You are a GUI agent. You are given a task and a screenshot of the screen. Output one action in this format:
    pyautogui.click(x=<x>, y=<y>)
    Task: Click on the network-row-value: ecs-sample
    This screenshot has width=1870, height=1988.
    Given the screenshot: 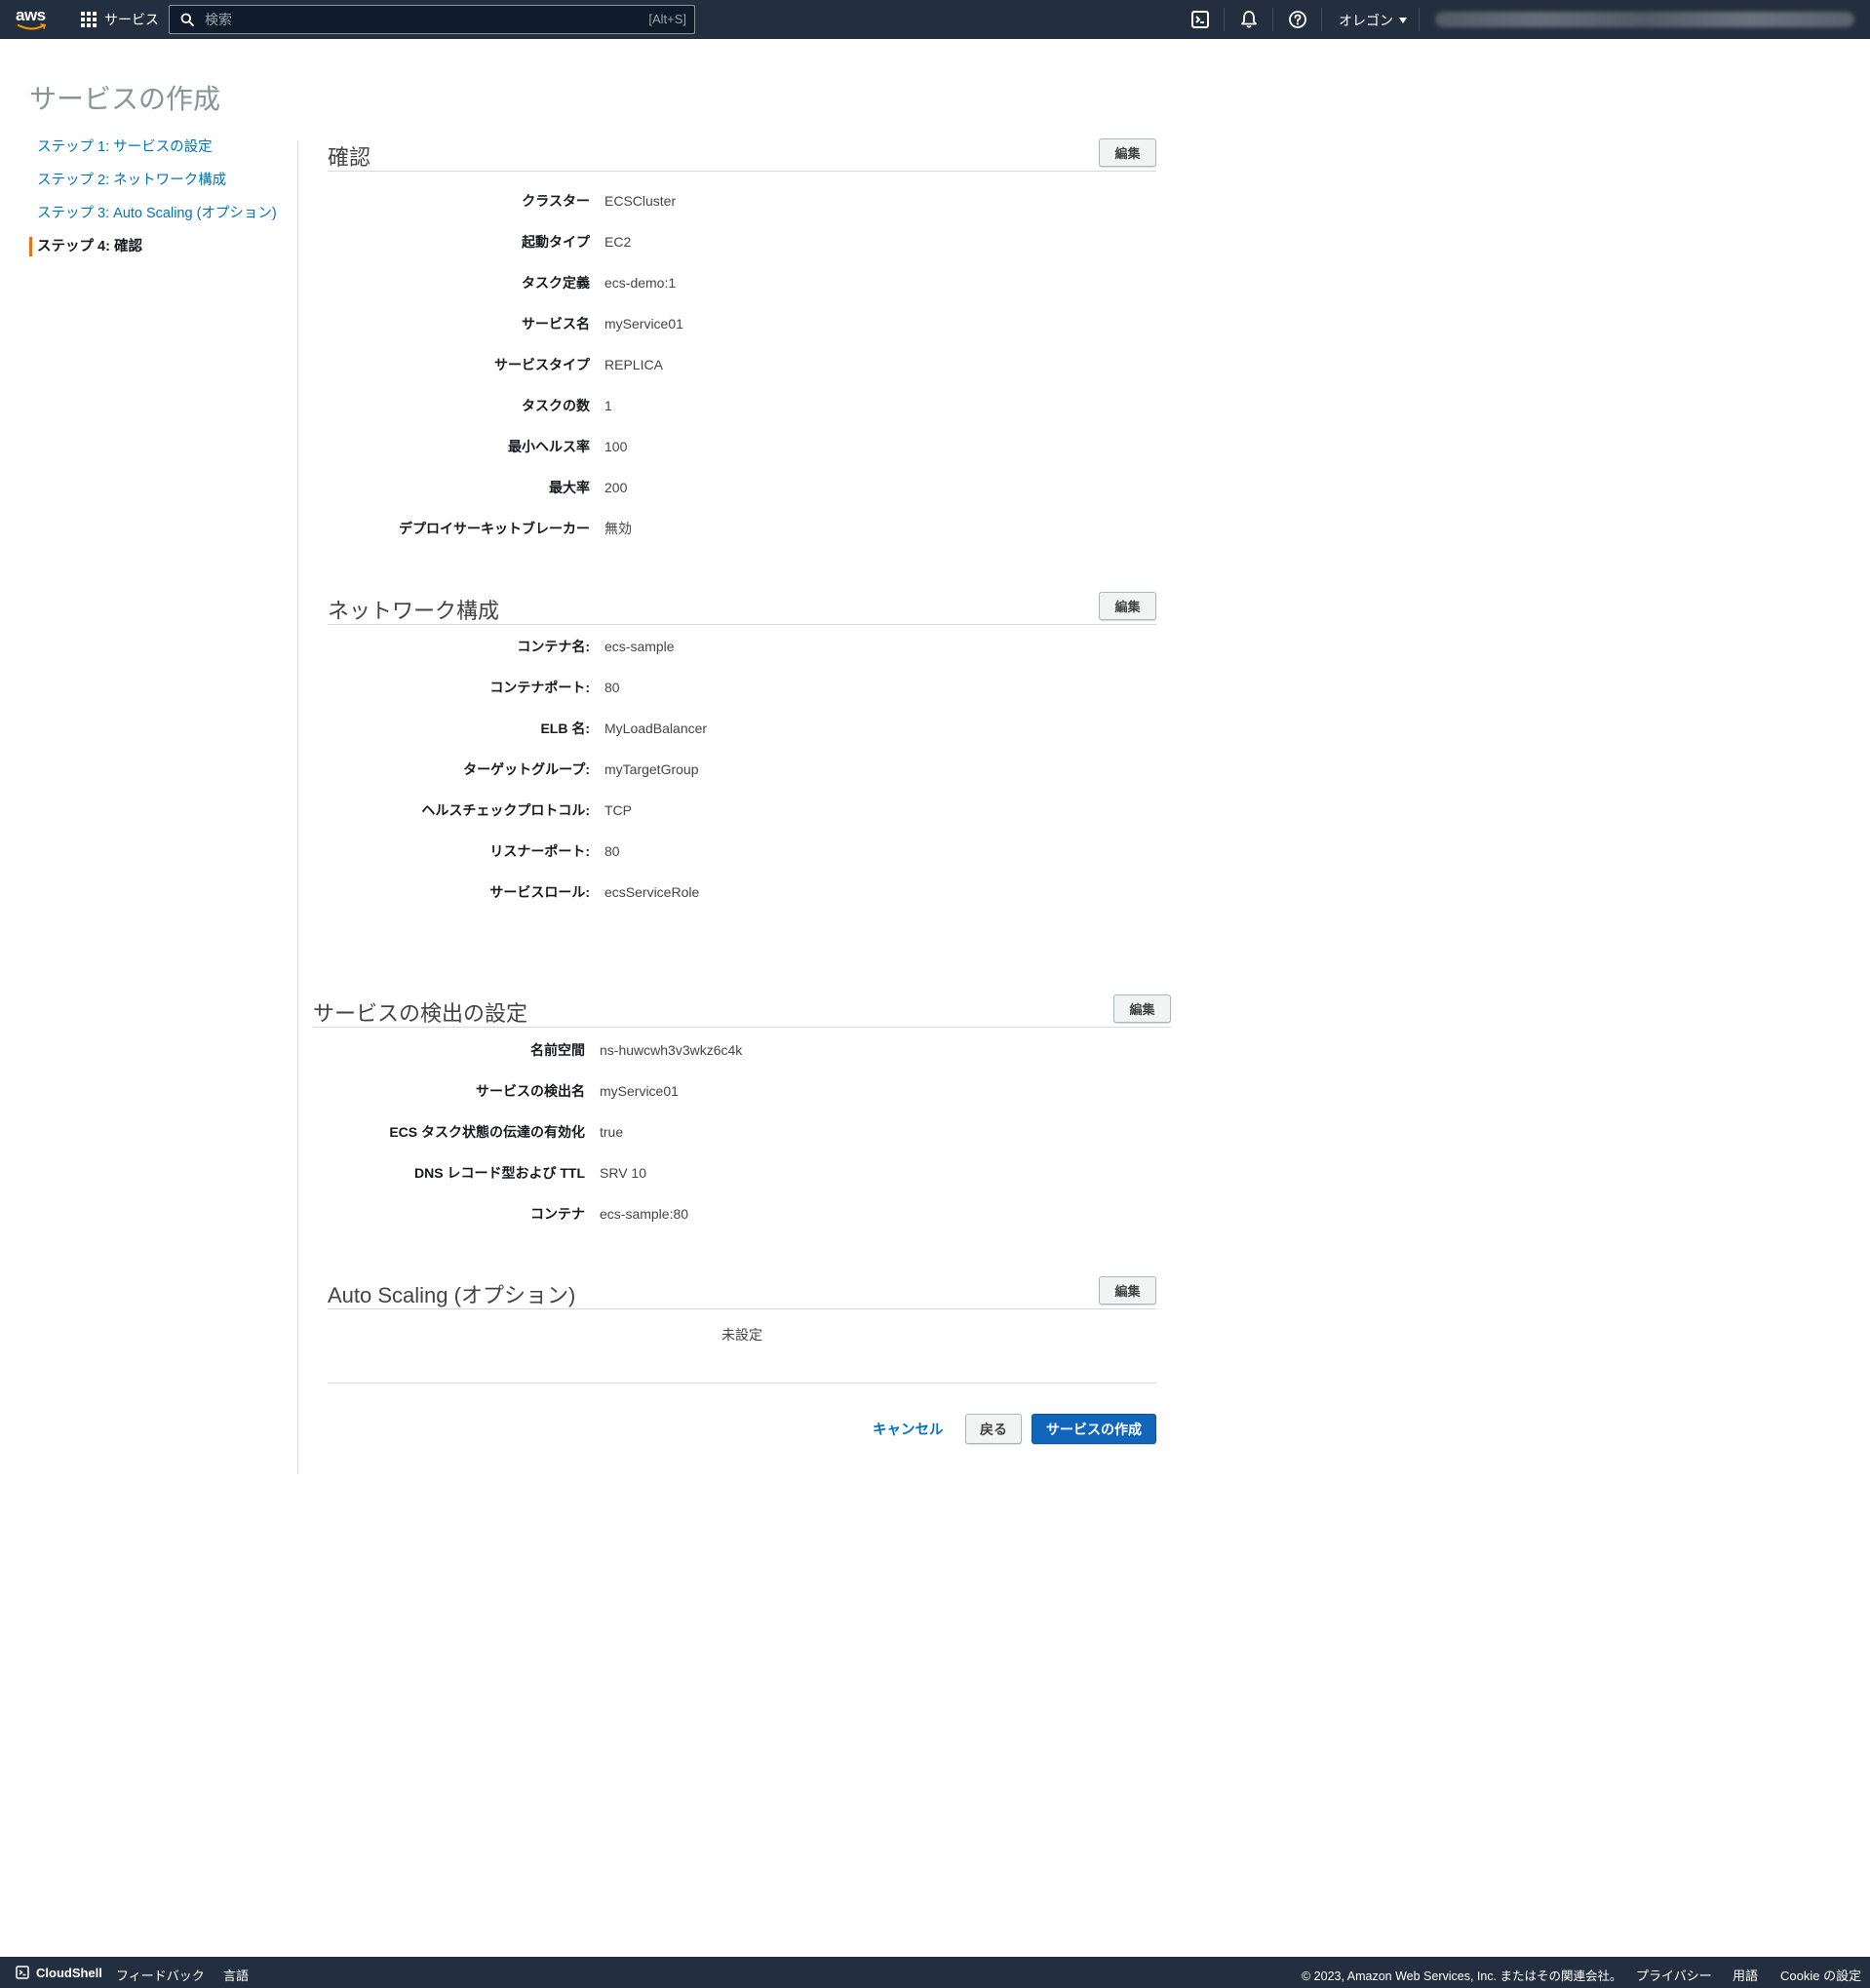 What is the action you would take?
    pyautogui.click(x=639, y=646)
    